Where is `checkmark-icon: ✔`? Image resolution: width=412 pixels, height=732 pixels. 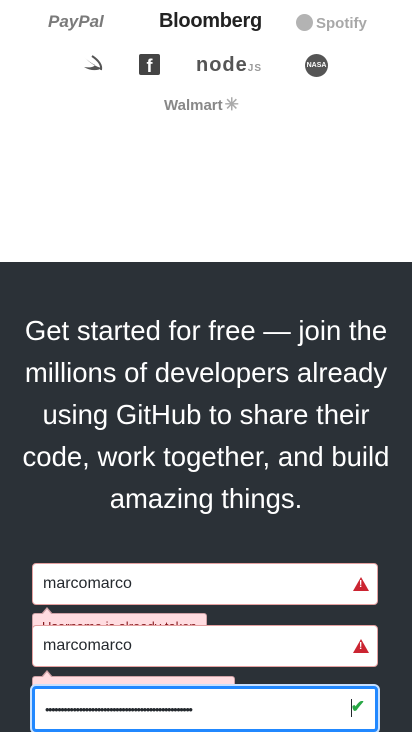 checkmark-icon: ✔ is located at coordinates (357, 706).